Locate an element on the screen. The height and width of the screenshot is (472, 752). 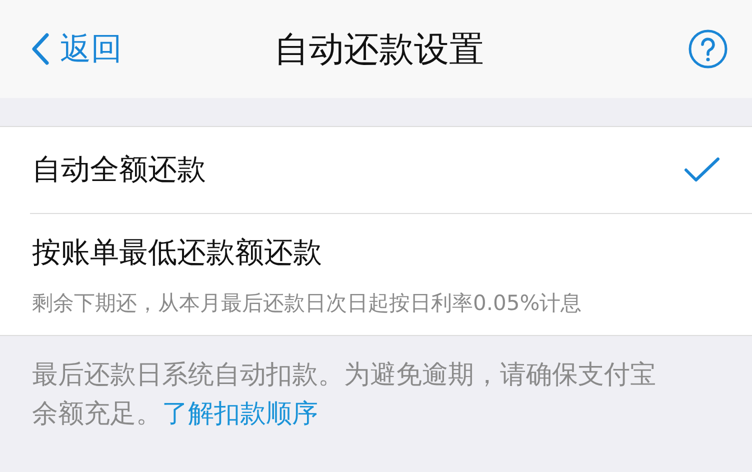
chevron-icon is located at coordinates (40, 49).